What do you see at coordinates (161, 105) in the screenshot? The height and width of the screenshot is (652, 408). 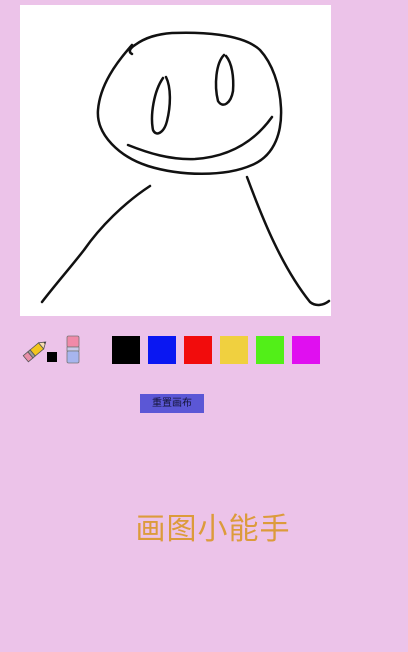 I see `stroke-left-eye` at bounding box center [161, 105].